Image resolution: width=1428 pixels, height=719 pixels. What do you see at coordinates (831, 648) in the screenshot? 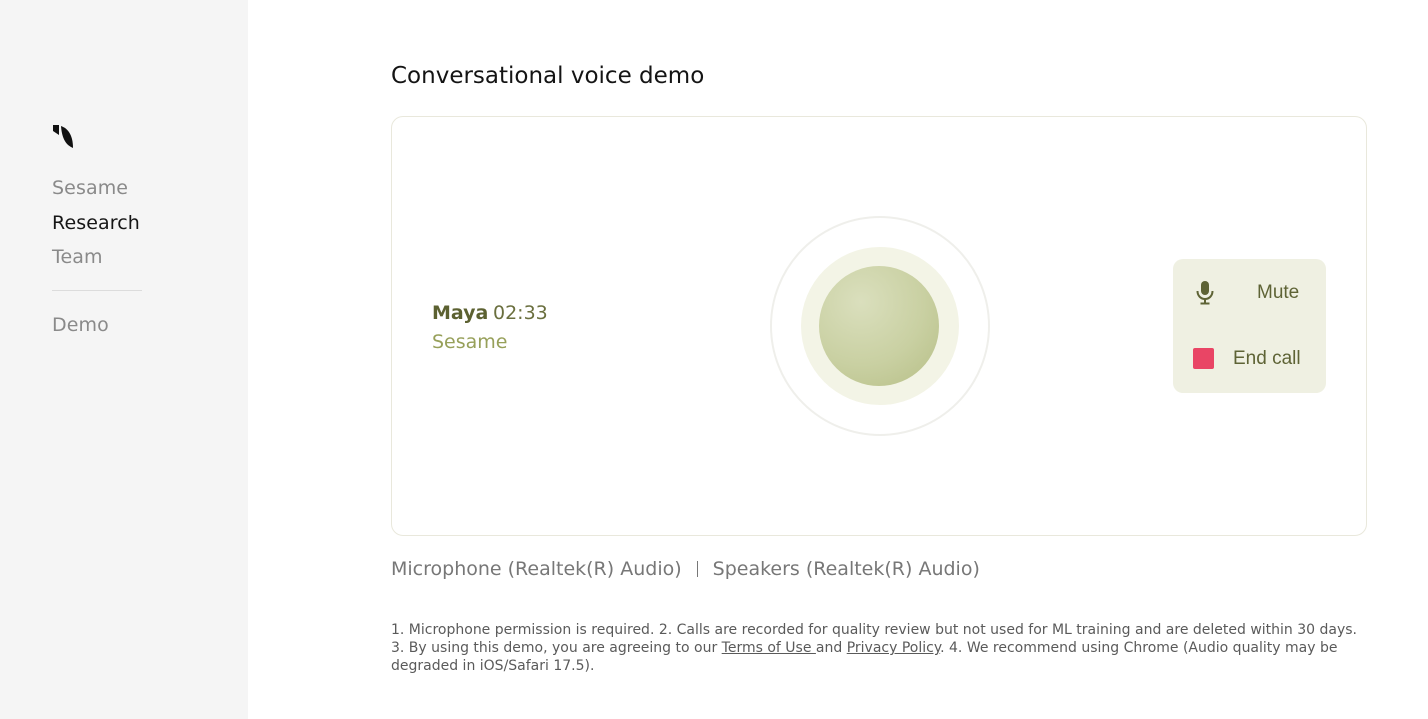
I see `footnote-and: and` at bounding box center [831, 648].